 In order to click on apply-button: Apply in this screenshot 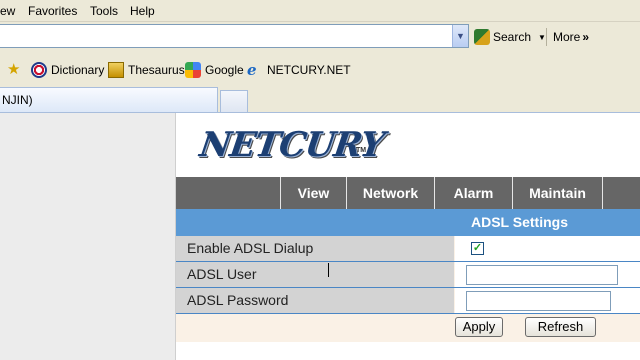, I will do `click(479, 327)`.